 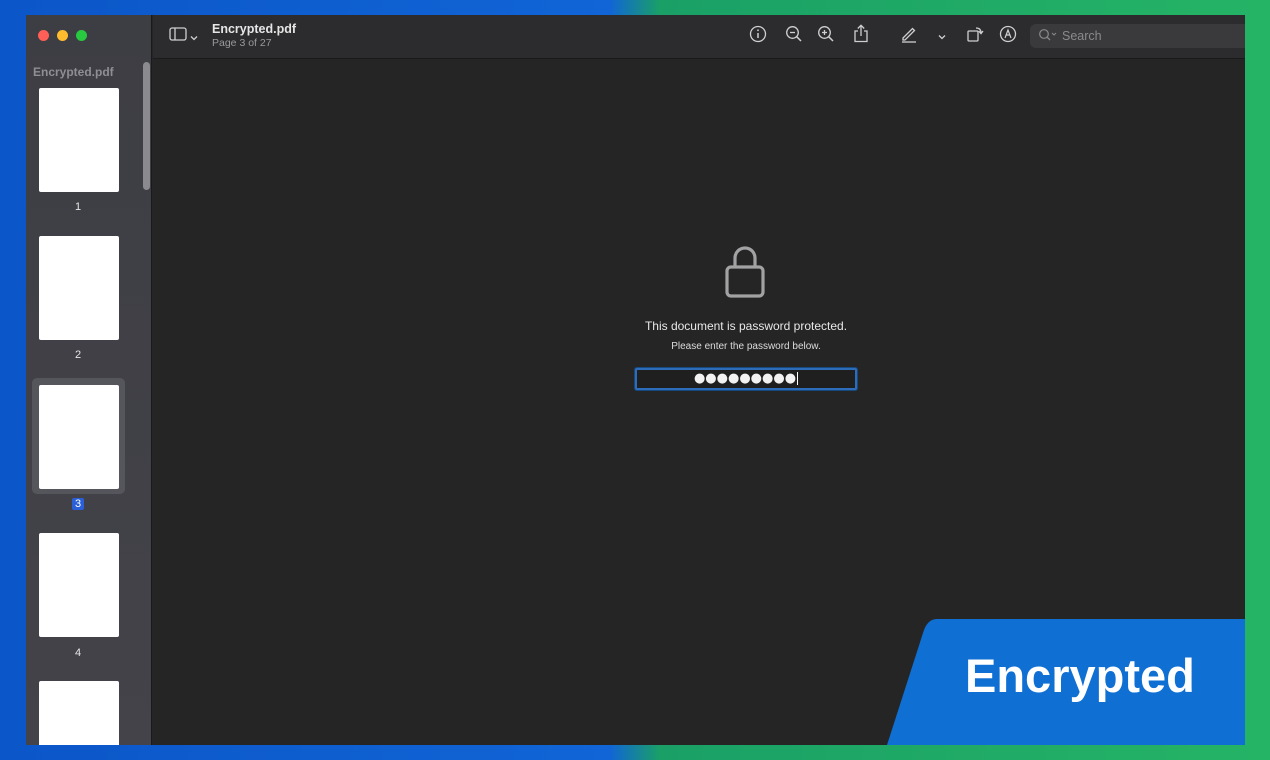 I want to click on markup-pen-icon, so click(x=909, y=36).